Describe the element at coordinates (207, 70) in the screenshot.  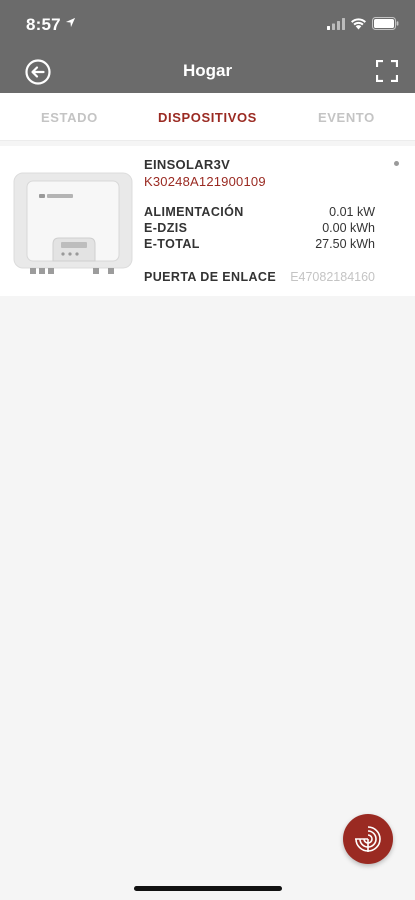
I see `page-title: Hogar` at that location.